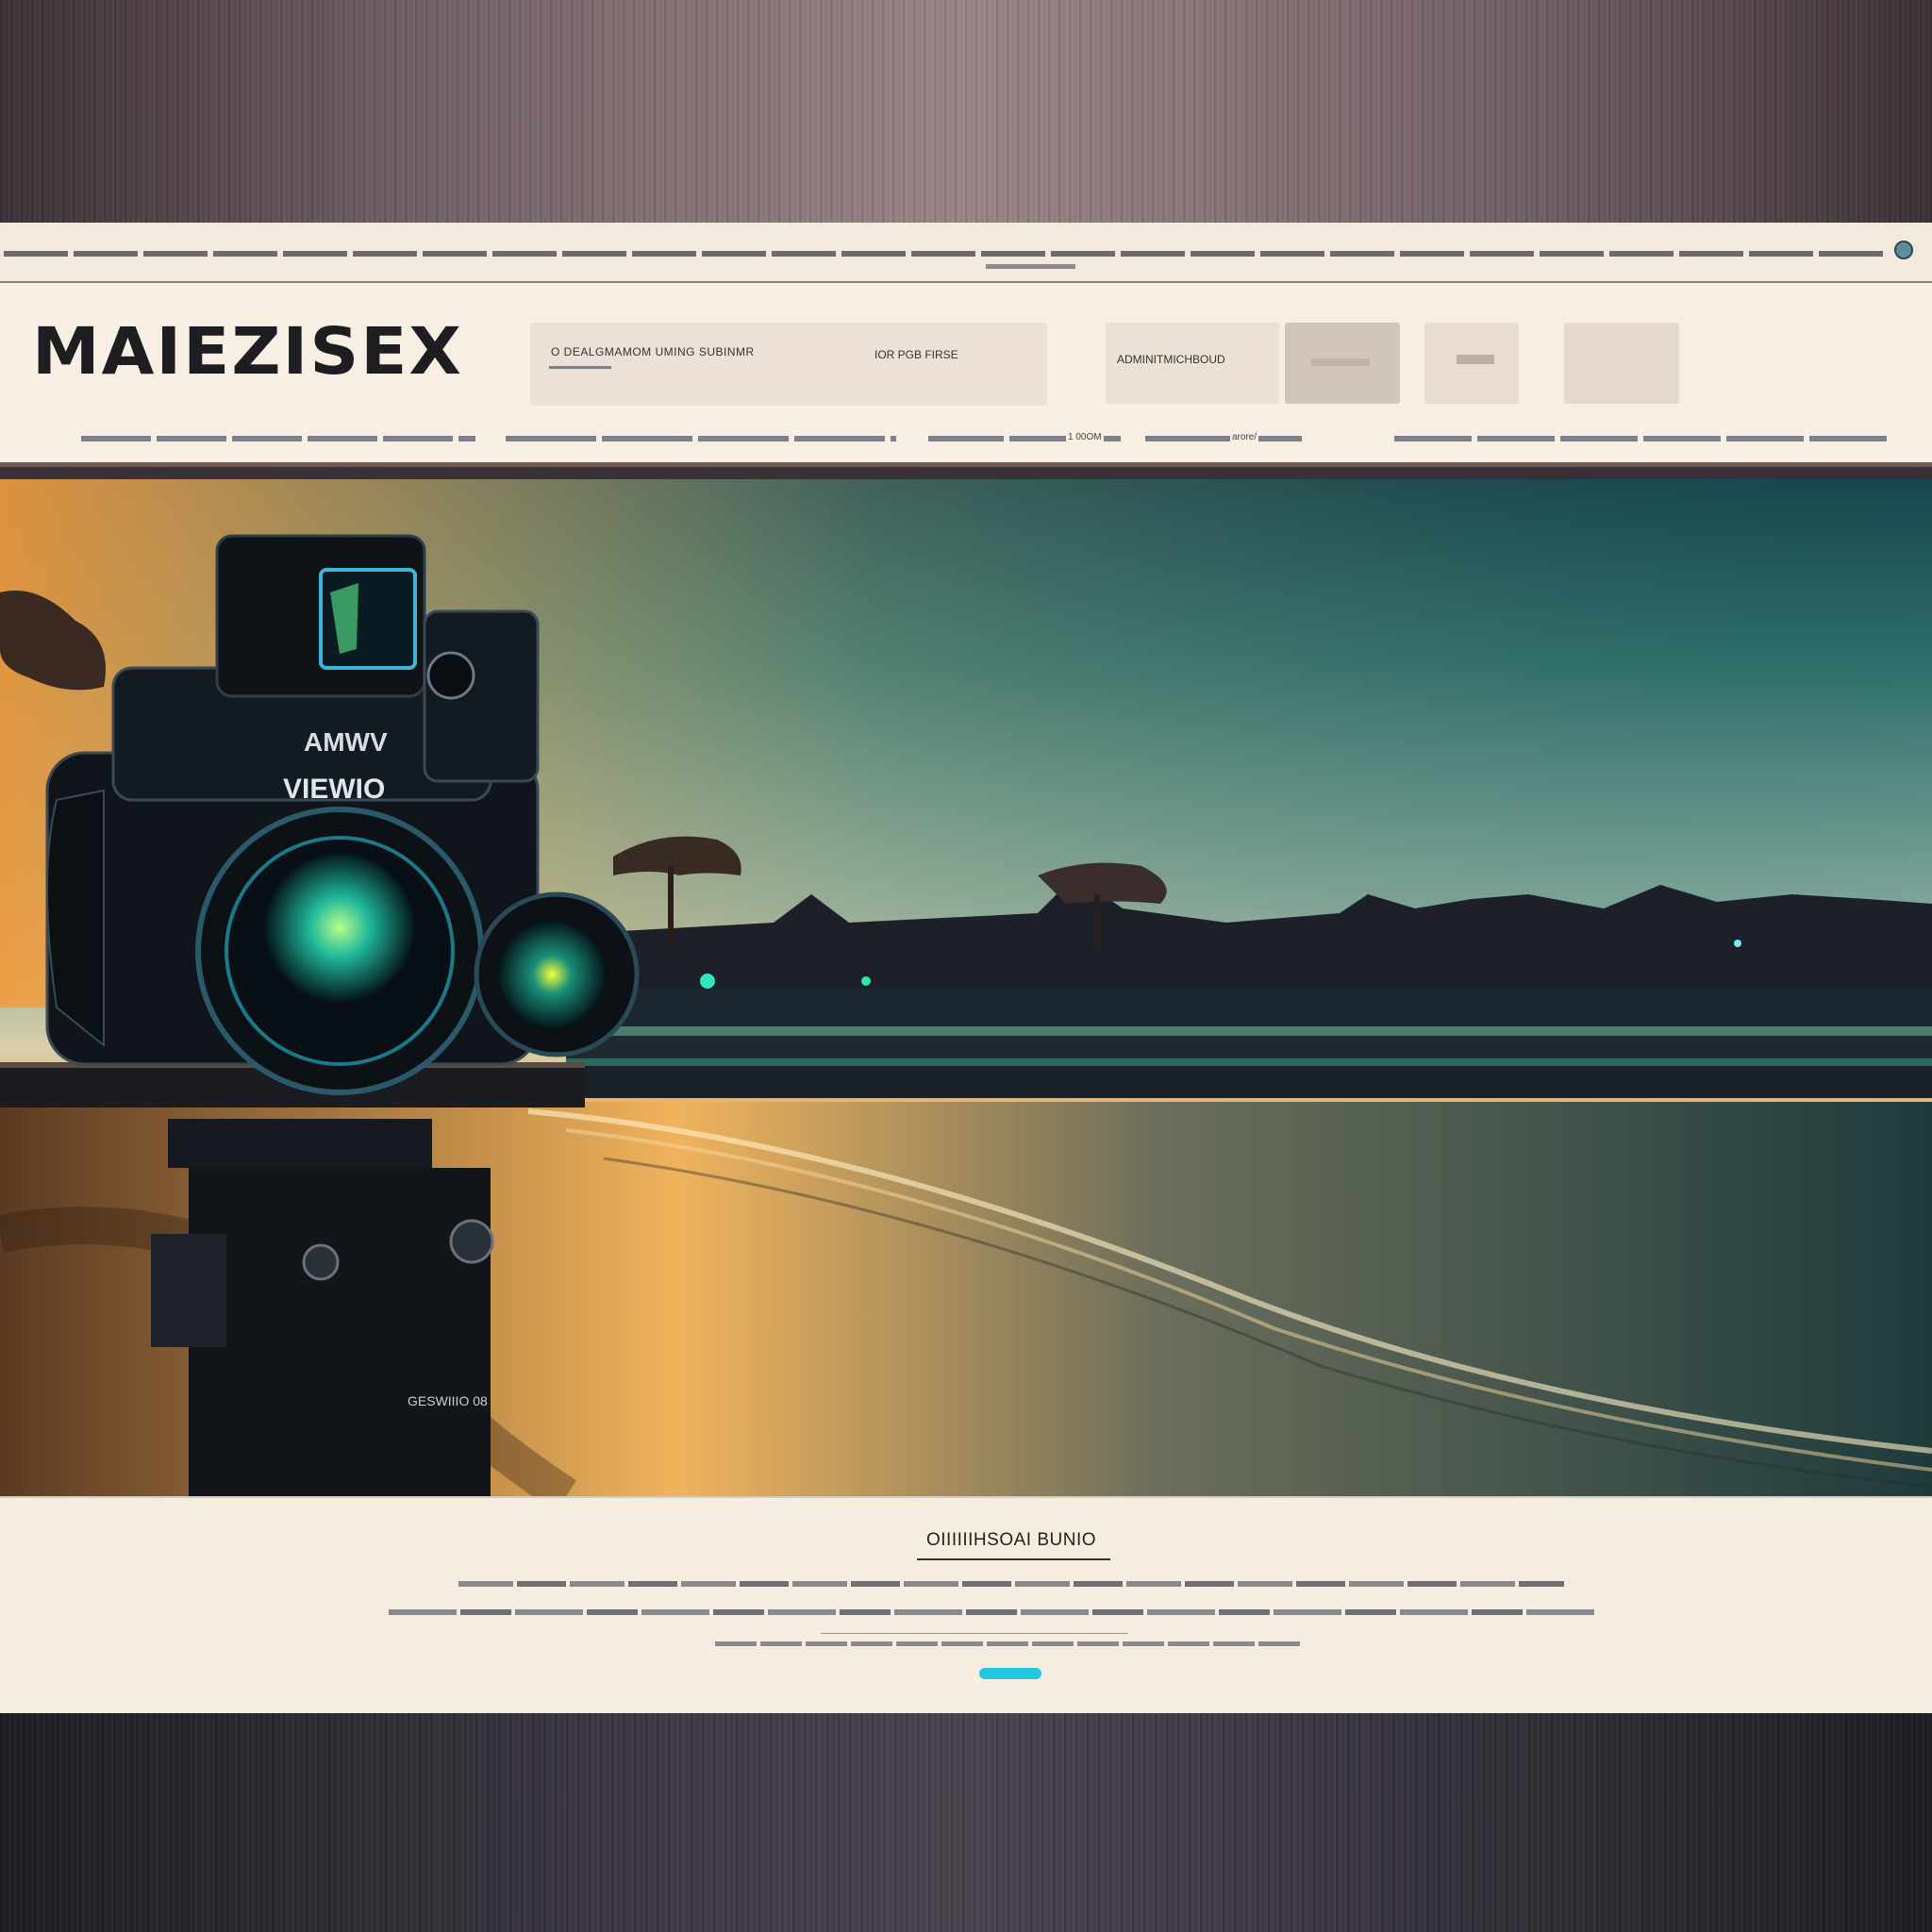 The height and width of the screenshot is (1932, 1932). What do you see at coordinates (1245, 437) in the screenshot?
I see `nav-label-2: arore/` at bounding box center [1245, 437].